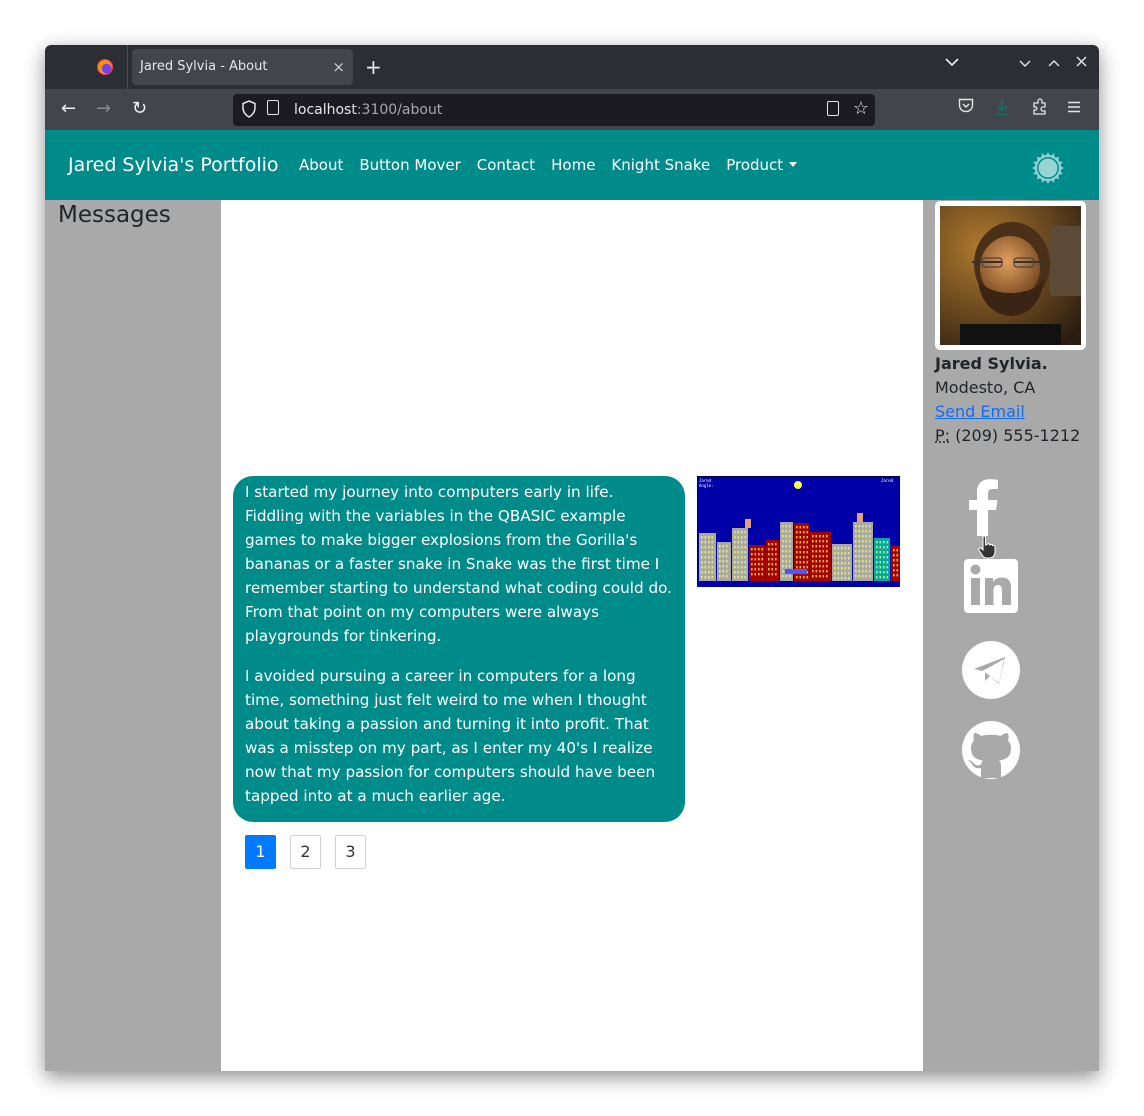 Image resolution: width=1144 pixels, height=1116 pixels. Describe the element at coordinates (554, 110) in the screenshot. I see `address-bar: localhost:3100/about ☆` at that location.